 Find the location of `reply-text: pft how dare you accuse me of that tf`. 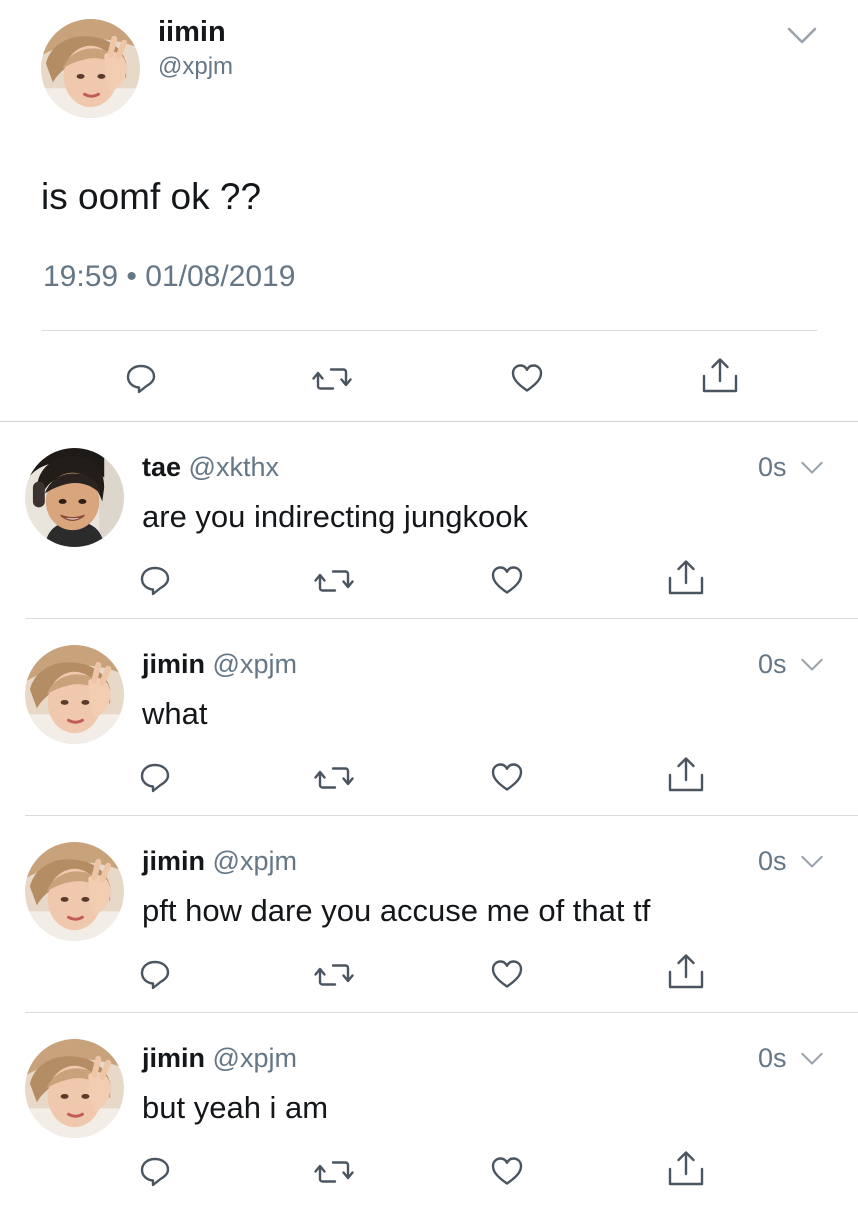

reply-text: pft how dare you accuse me of that tf is located at coordinates (396, 910).